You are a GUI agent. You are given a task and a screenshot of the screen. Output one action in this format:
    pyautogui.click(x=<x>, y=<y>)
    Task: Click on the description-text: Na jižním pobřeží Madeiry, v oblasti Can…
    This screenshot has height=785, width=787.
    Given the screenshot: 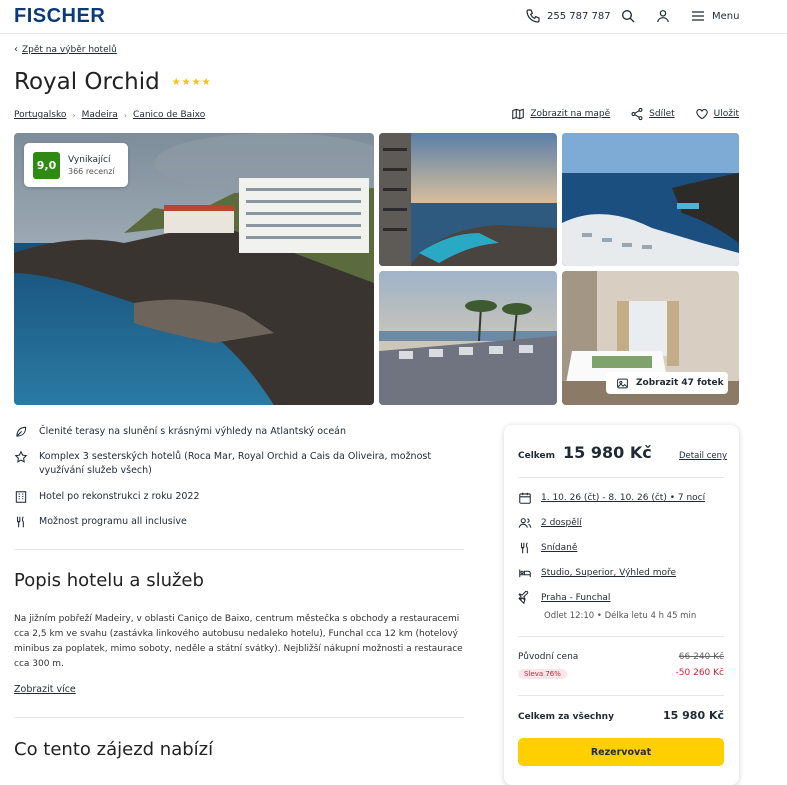 What is the action you would take?
    pyautogui.click(x=238, y=641)
    